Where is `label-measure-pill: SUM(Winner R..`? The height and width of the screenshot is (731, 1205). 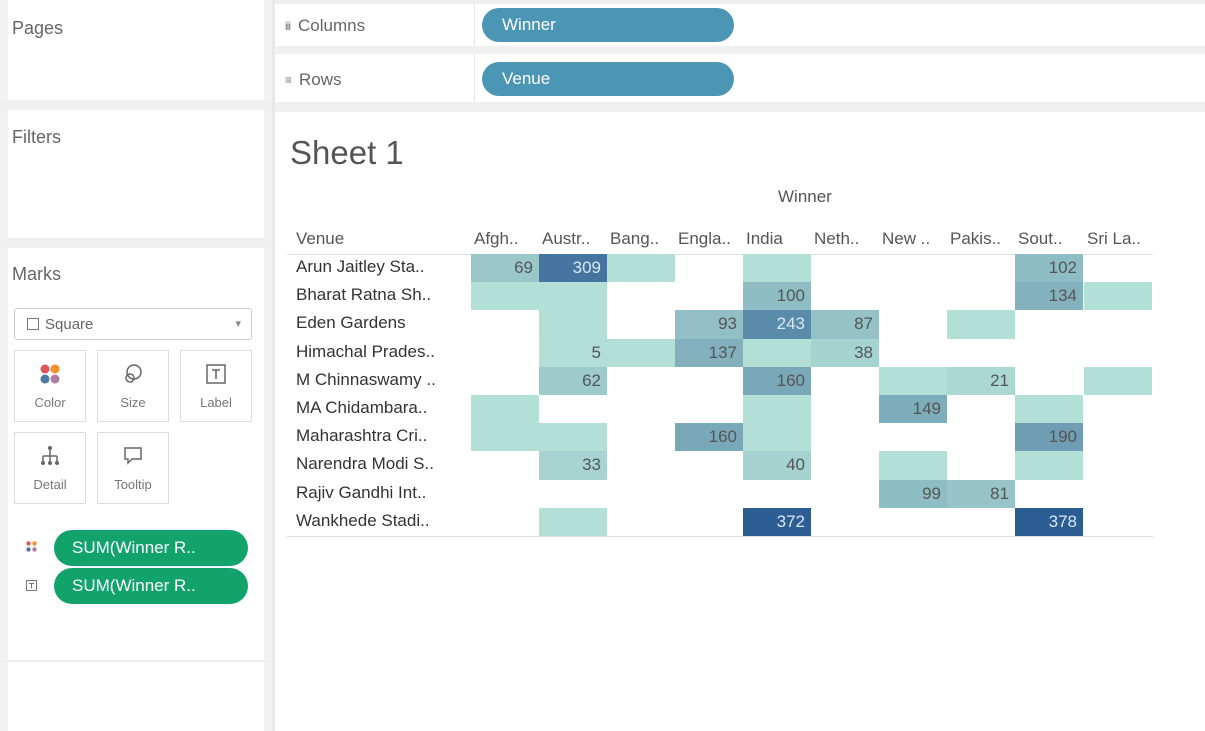
label-measure-pill: SUM(Winner R.. is located at coordinates (151, 586).